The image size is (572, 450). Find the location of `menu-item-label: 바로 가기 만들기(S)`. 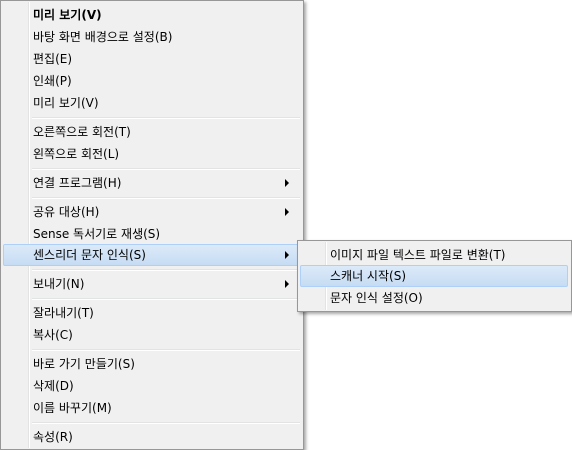

menu-item-label: 바로 가기 만들기(S) is located at coordinates (84, 364).